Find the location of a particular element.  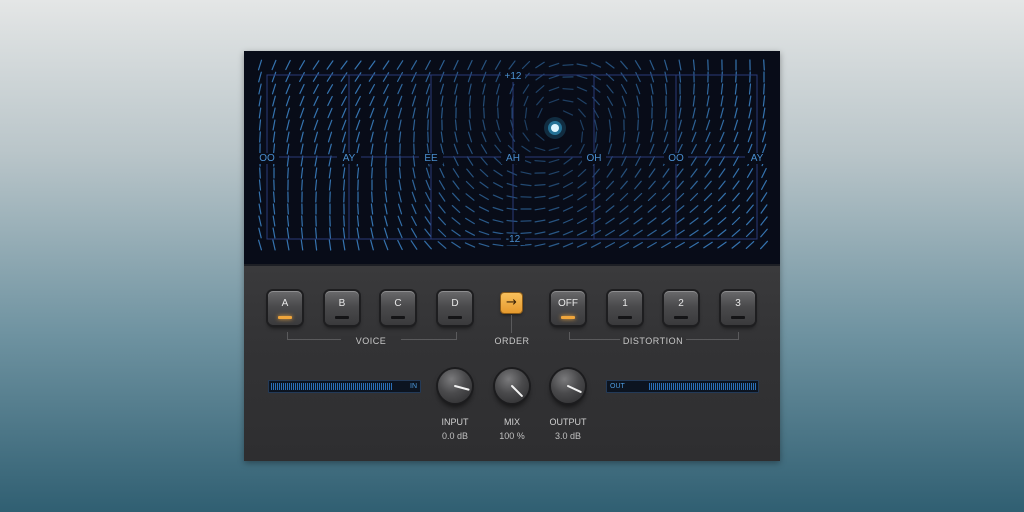

voice-button-label: B is located at coordinates (342, 303).